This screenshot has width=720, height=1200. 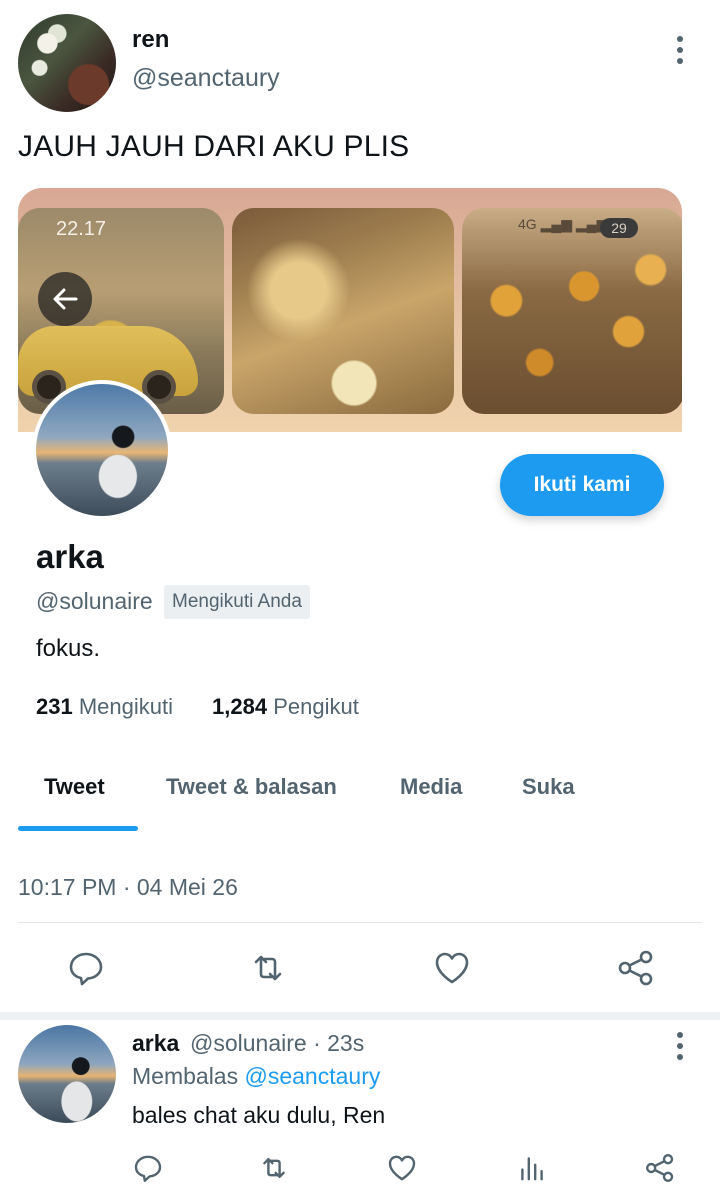 What do you see at coordinates (360, 922) in the screenshot?
I see `divider` at bounding box center [360, 922].